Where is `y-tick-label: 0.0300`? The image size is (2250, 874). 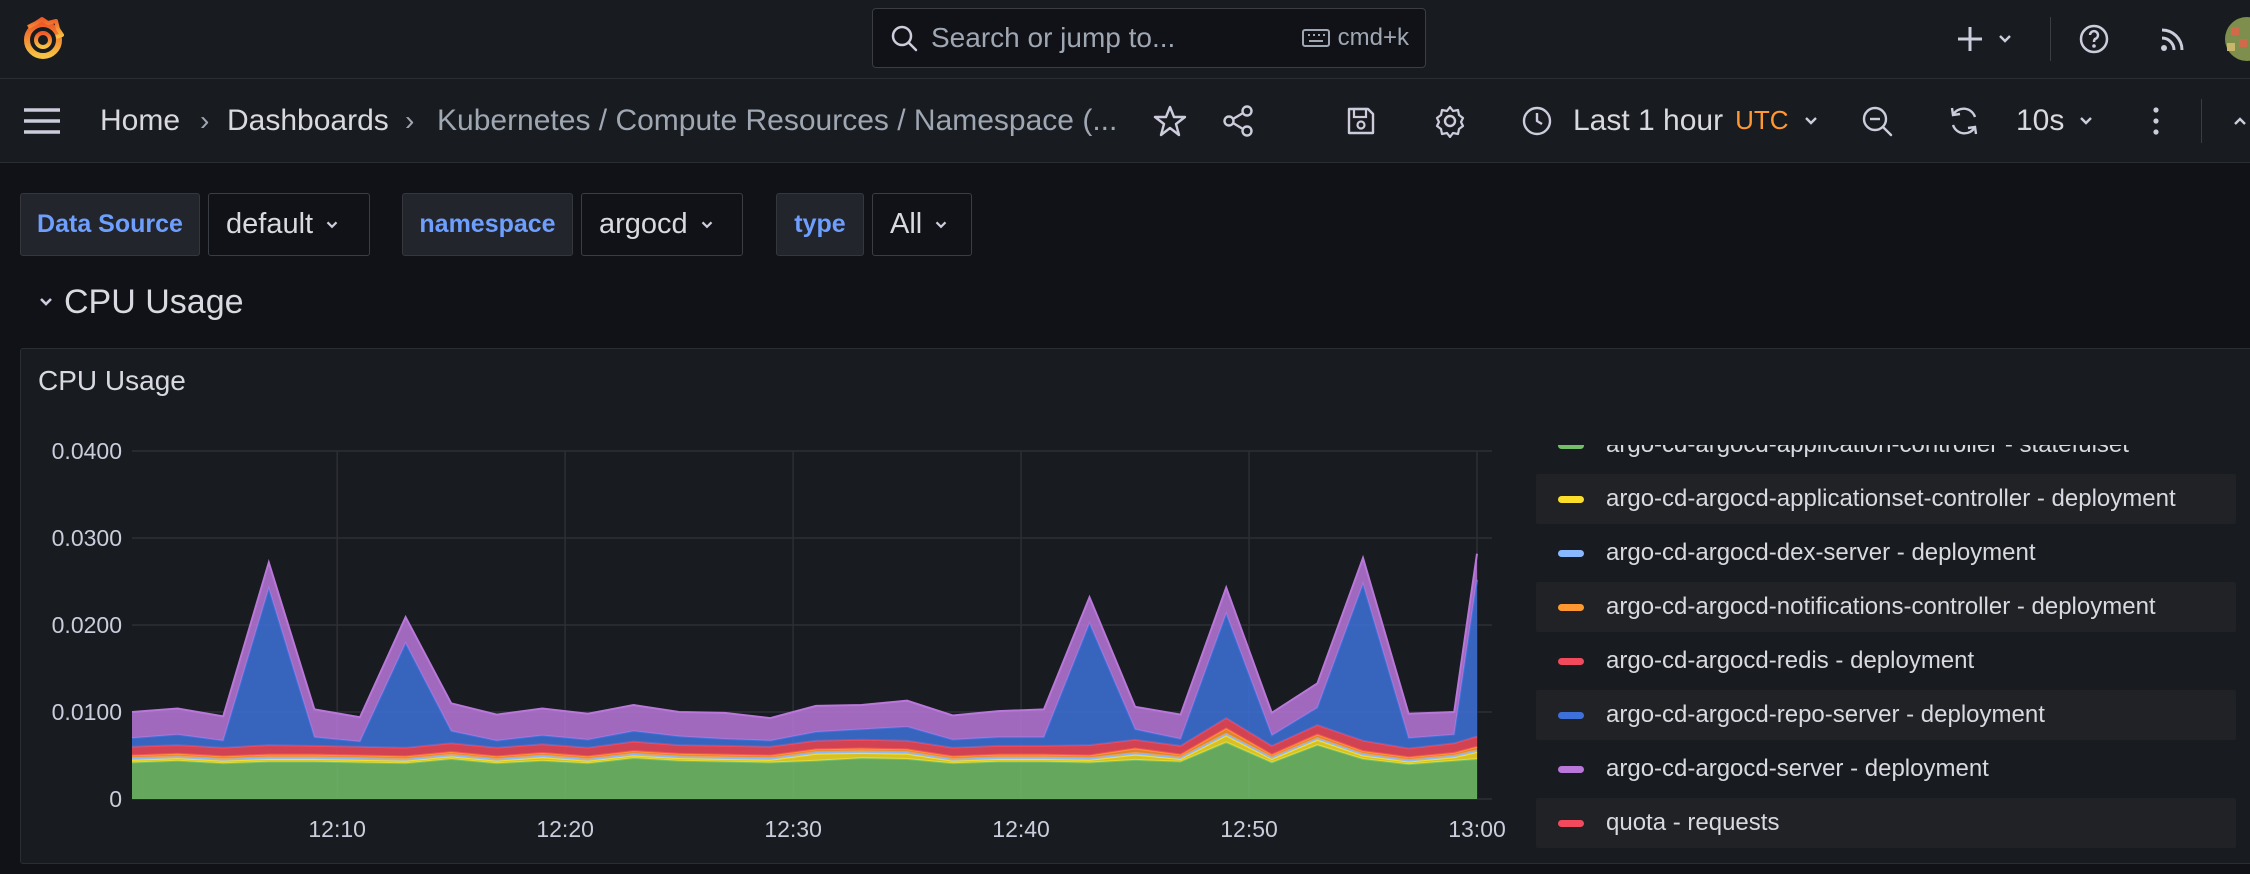 y-tick-label: 0.0300 is located at coordinates (87, 538).